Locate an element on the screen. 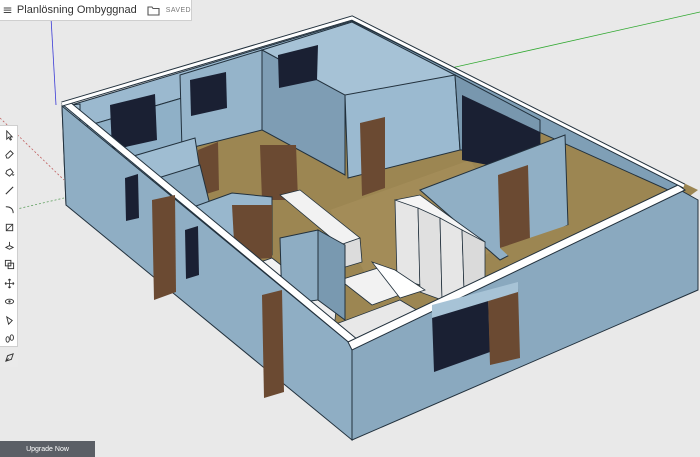  paint-bucket-tool-icon is located at coordinates (9, 172).